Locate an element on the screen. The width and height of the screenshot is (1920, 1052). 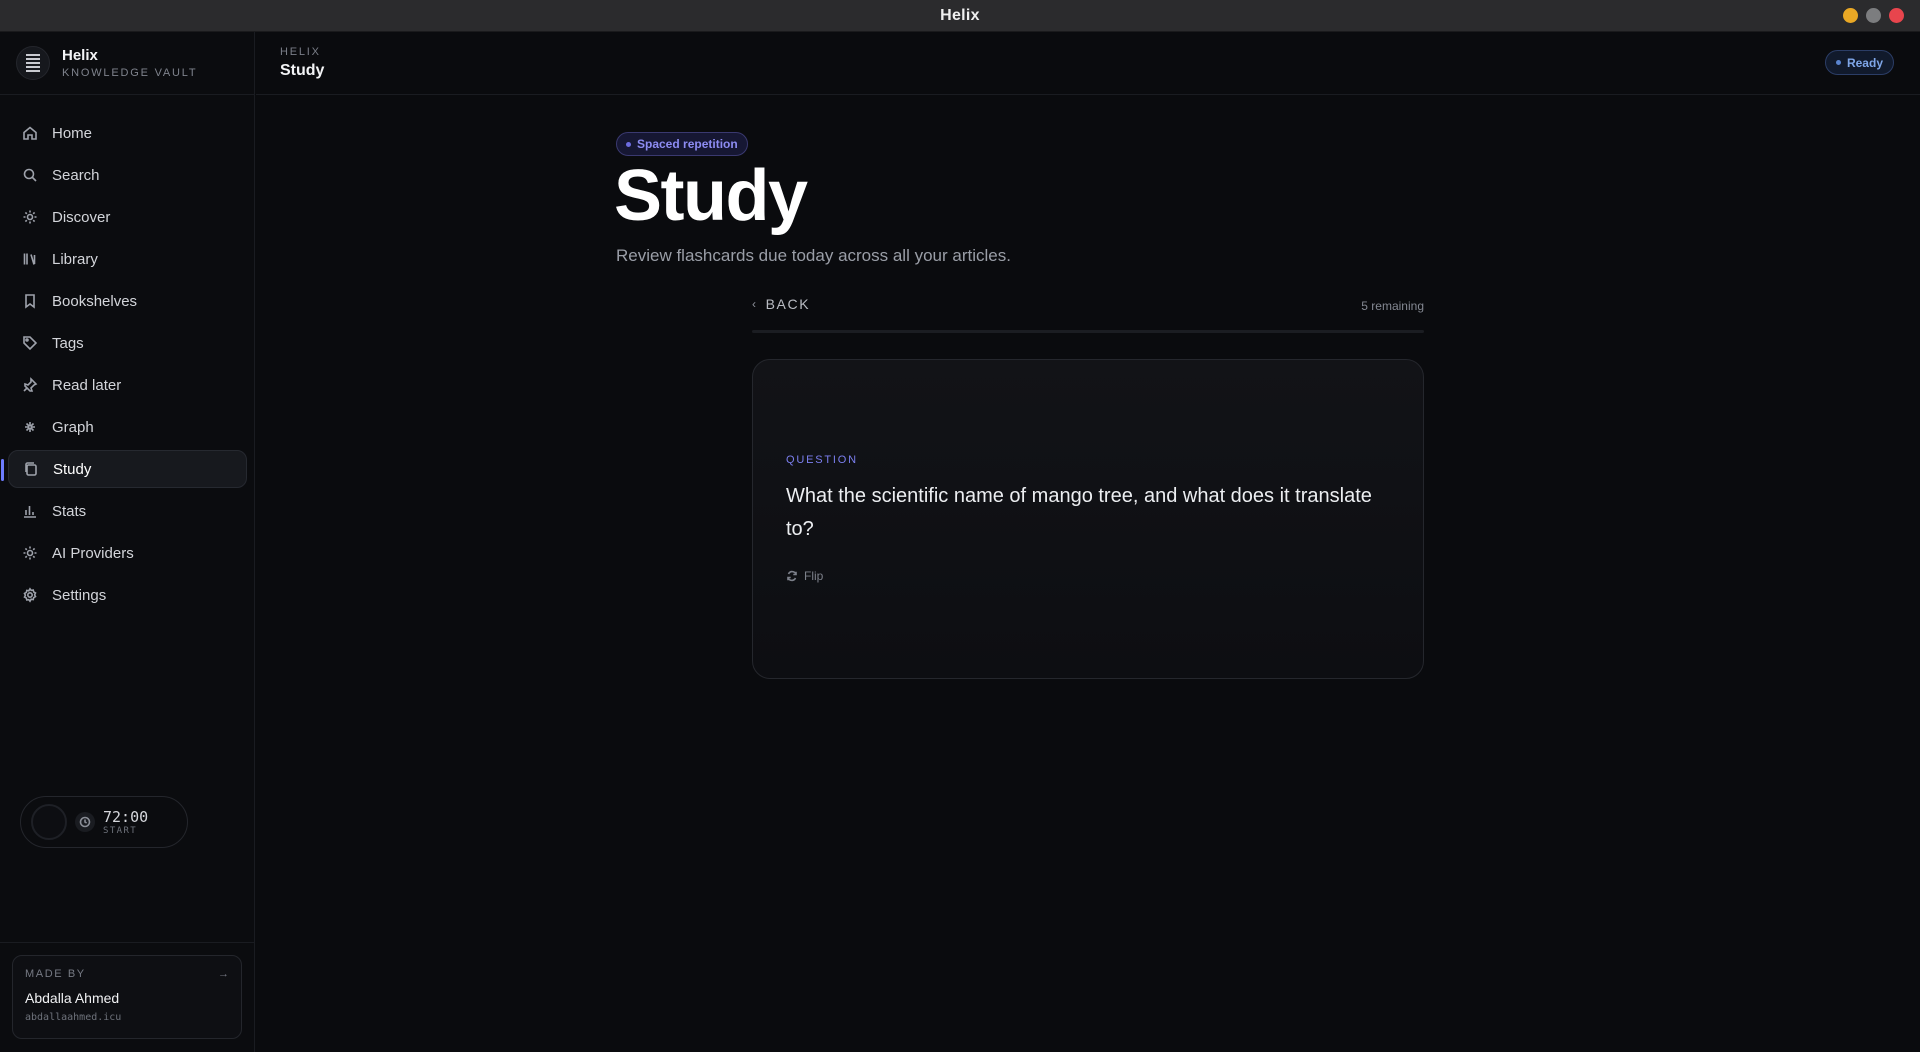
timer-start-label: START is located at coordinates (120, 831).